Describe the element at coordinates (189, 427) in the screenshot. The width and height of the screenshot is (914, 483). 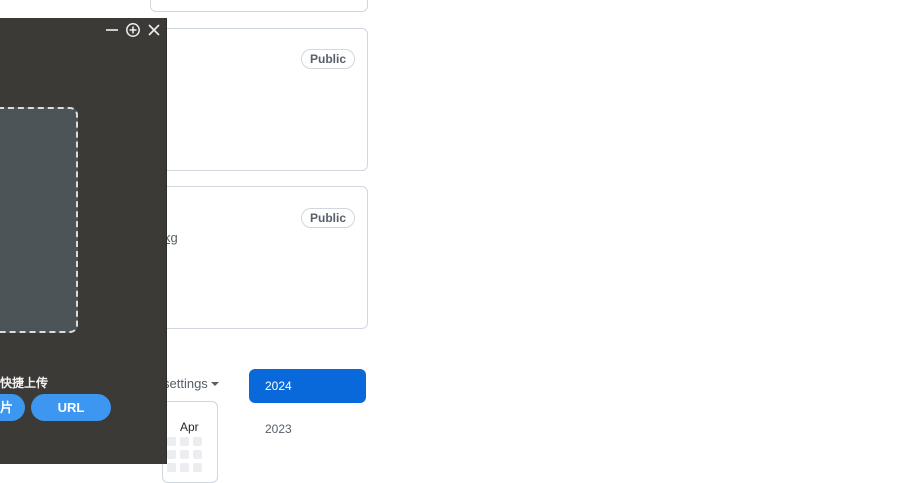
I see `month-label: Apr` at that location.